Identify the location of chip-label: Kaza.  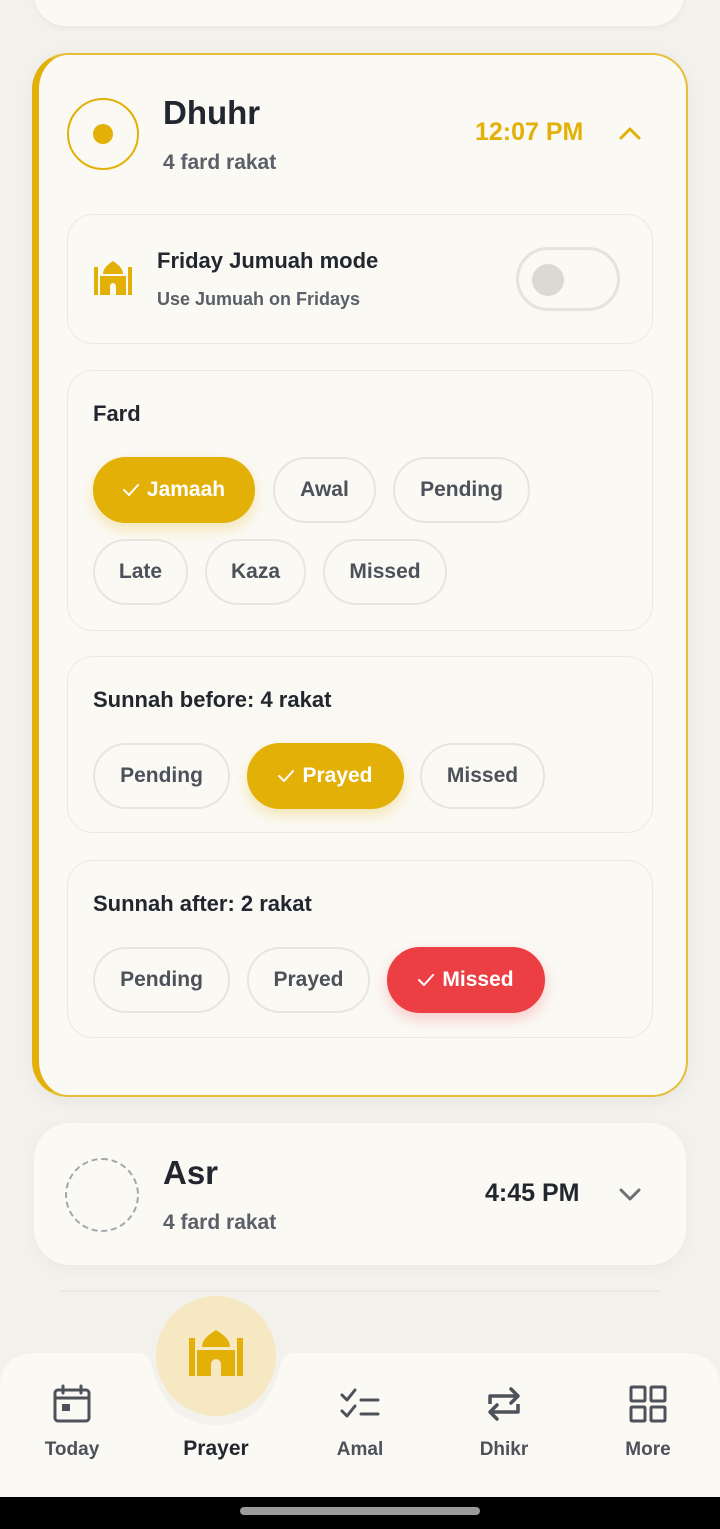
(255, 571).